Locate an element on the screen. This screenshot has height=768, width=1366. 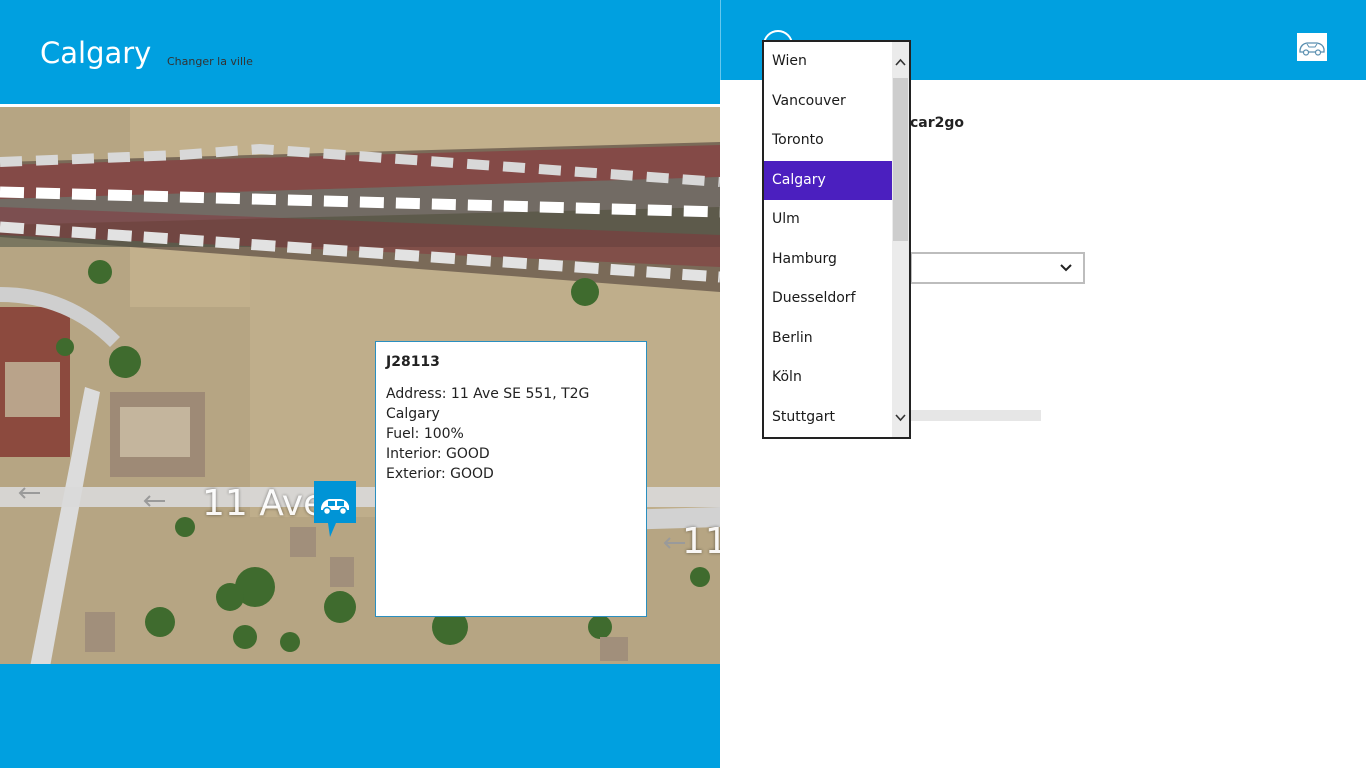
city-option: Stuttgart is located at coordinates (829, 417).